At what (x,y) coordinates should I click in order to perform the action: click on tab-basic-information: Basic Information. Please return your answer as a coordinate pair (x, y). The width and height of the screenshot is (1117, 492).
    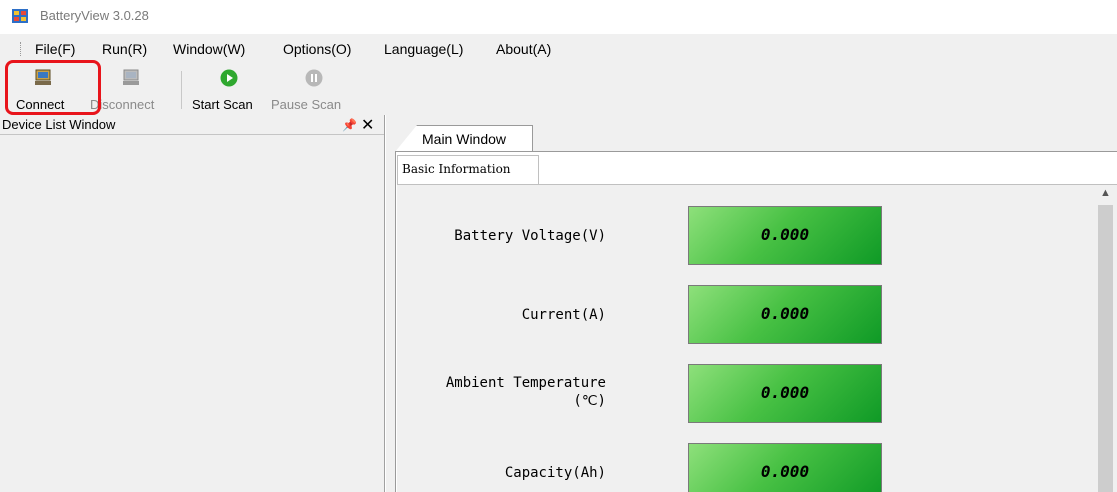
    Looking at the image, I should click on (468, 169).